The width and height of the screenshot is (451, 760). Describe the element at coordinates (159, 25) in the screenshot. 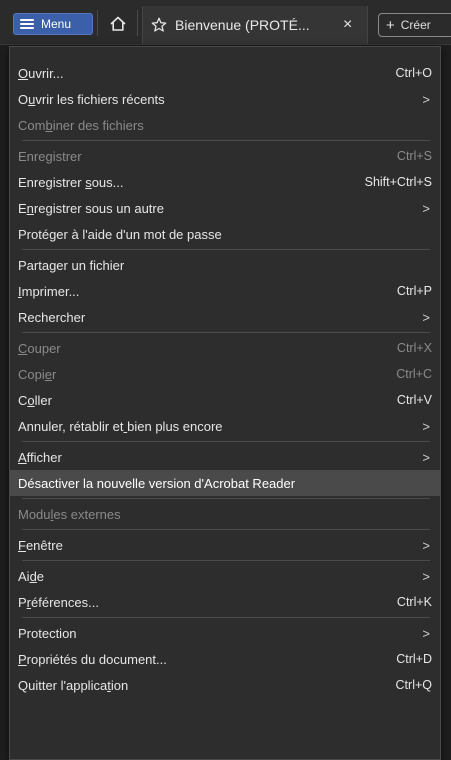

I see `star-icon` at that location.